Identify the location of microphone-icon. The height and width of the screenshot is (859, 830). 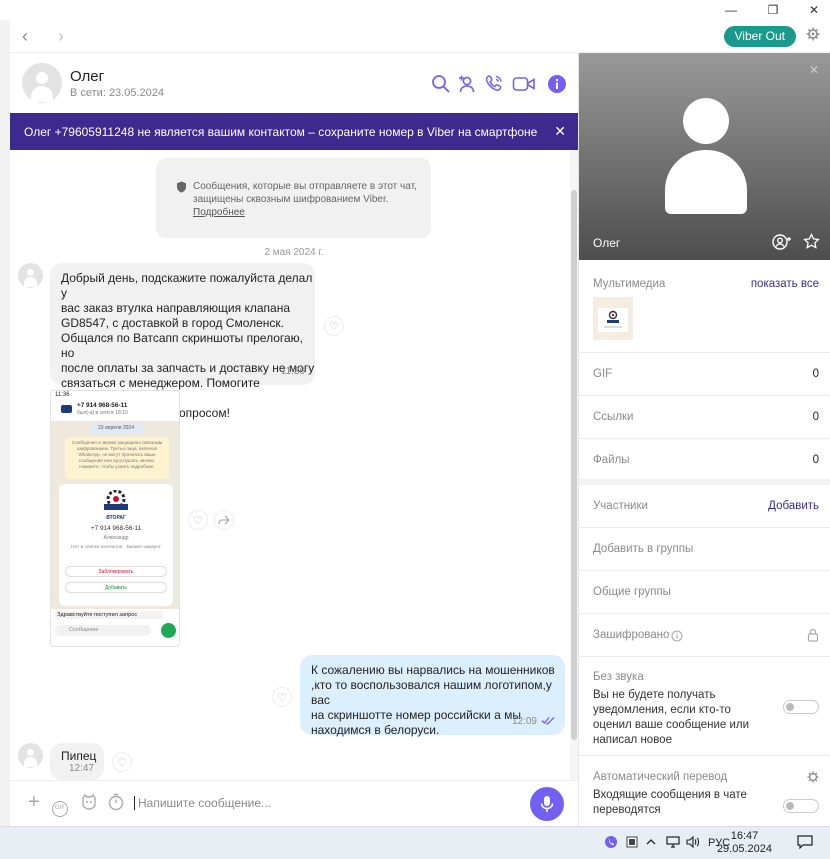
(547, 804).